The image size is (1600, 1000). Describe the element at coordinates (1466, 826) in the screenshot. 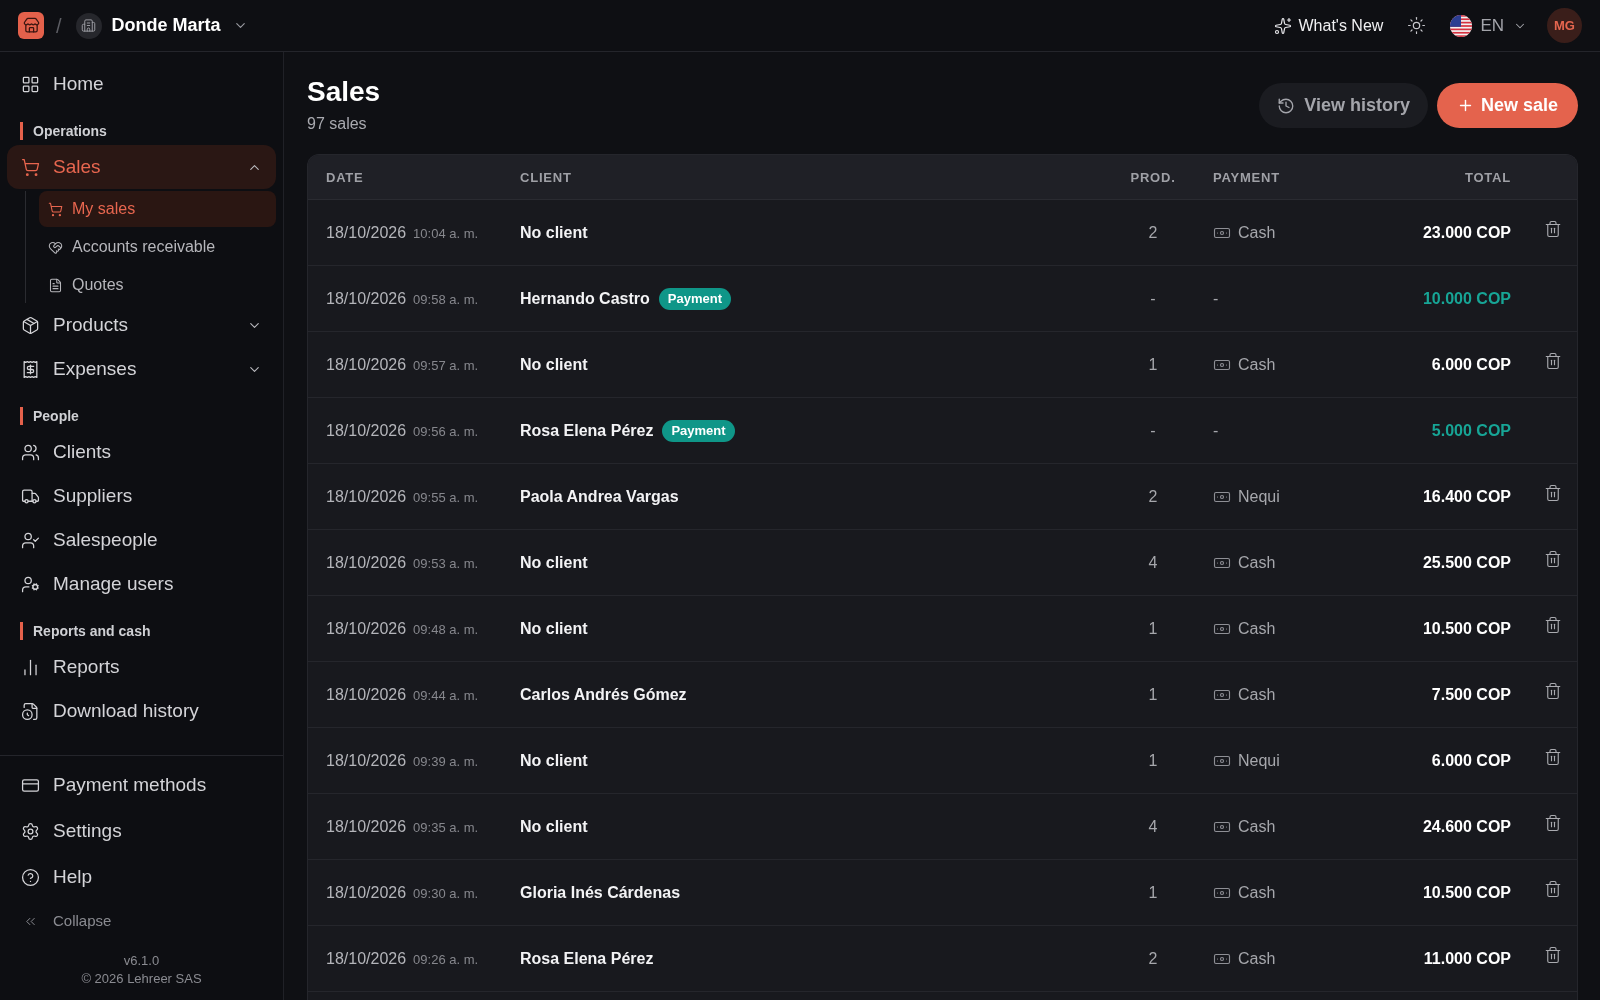

I see `total-amount: 24.600 COP` at that location.